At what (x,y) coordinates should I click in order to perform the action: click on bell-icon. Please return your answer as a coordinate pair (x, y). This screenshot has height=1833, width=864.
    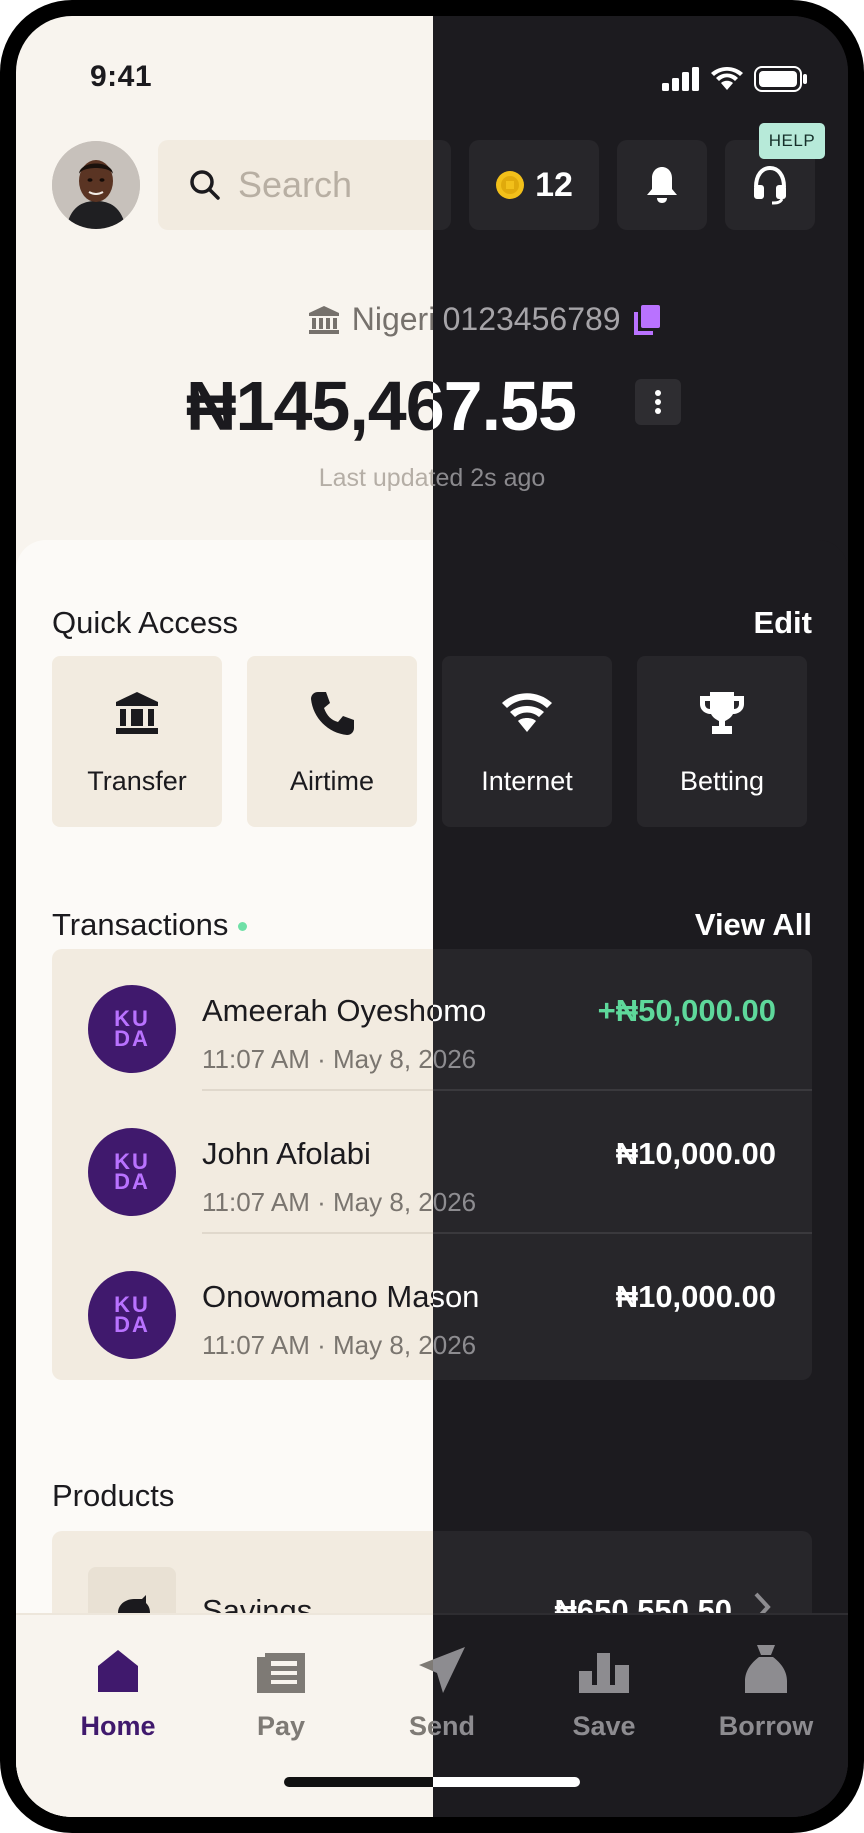
    Looking at the image, I should click on (662, 185).